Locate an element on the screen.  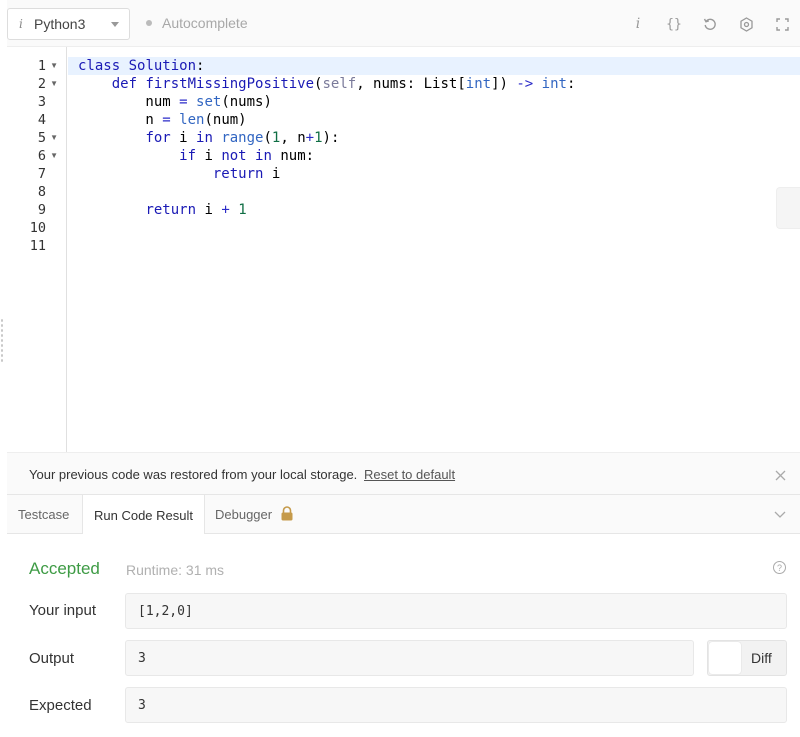
chevron-down-icon is located at coordinates (115, 24).